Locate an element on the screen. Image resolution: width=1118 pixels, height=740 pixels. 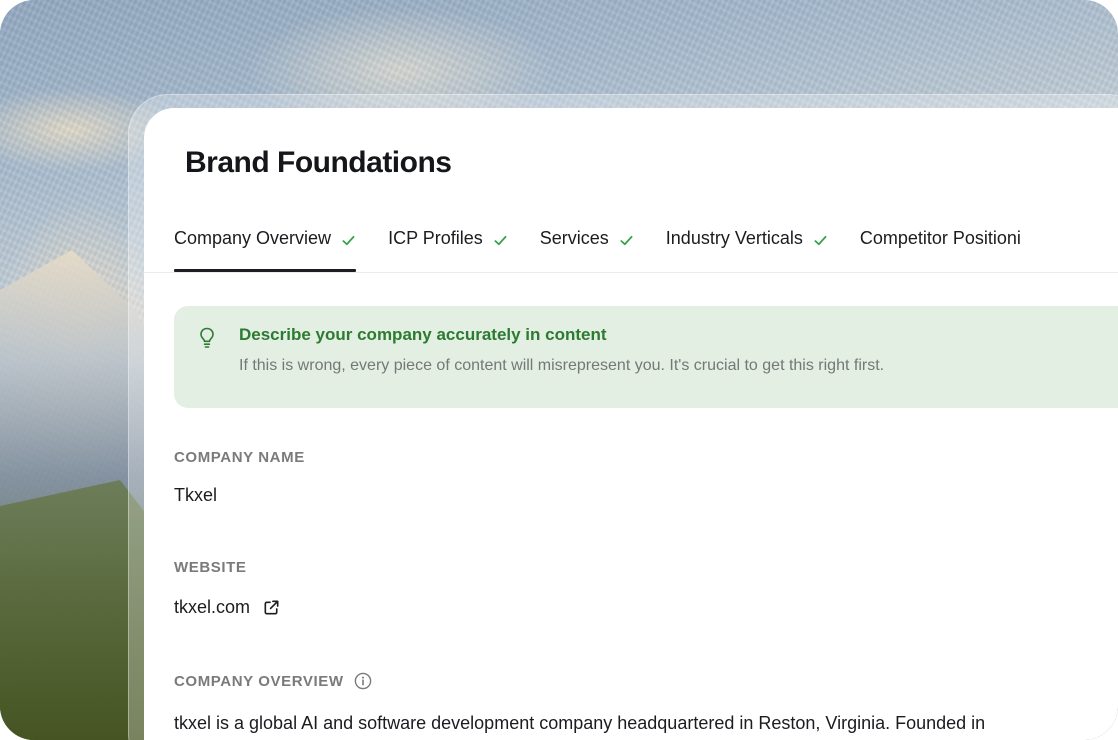
external-link-icon is located at coordinates (271, 607).